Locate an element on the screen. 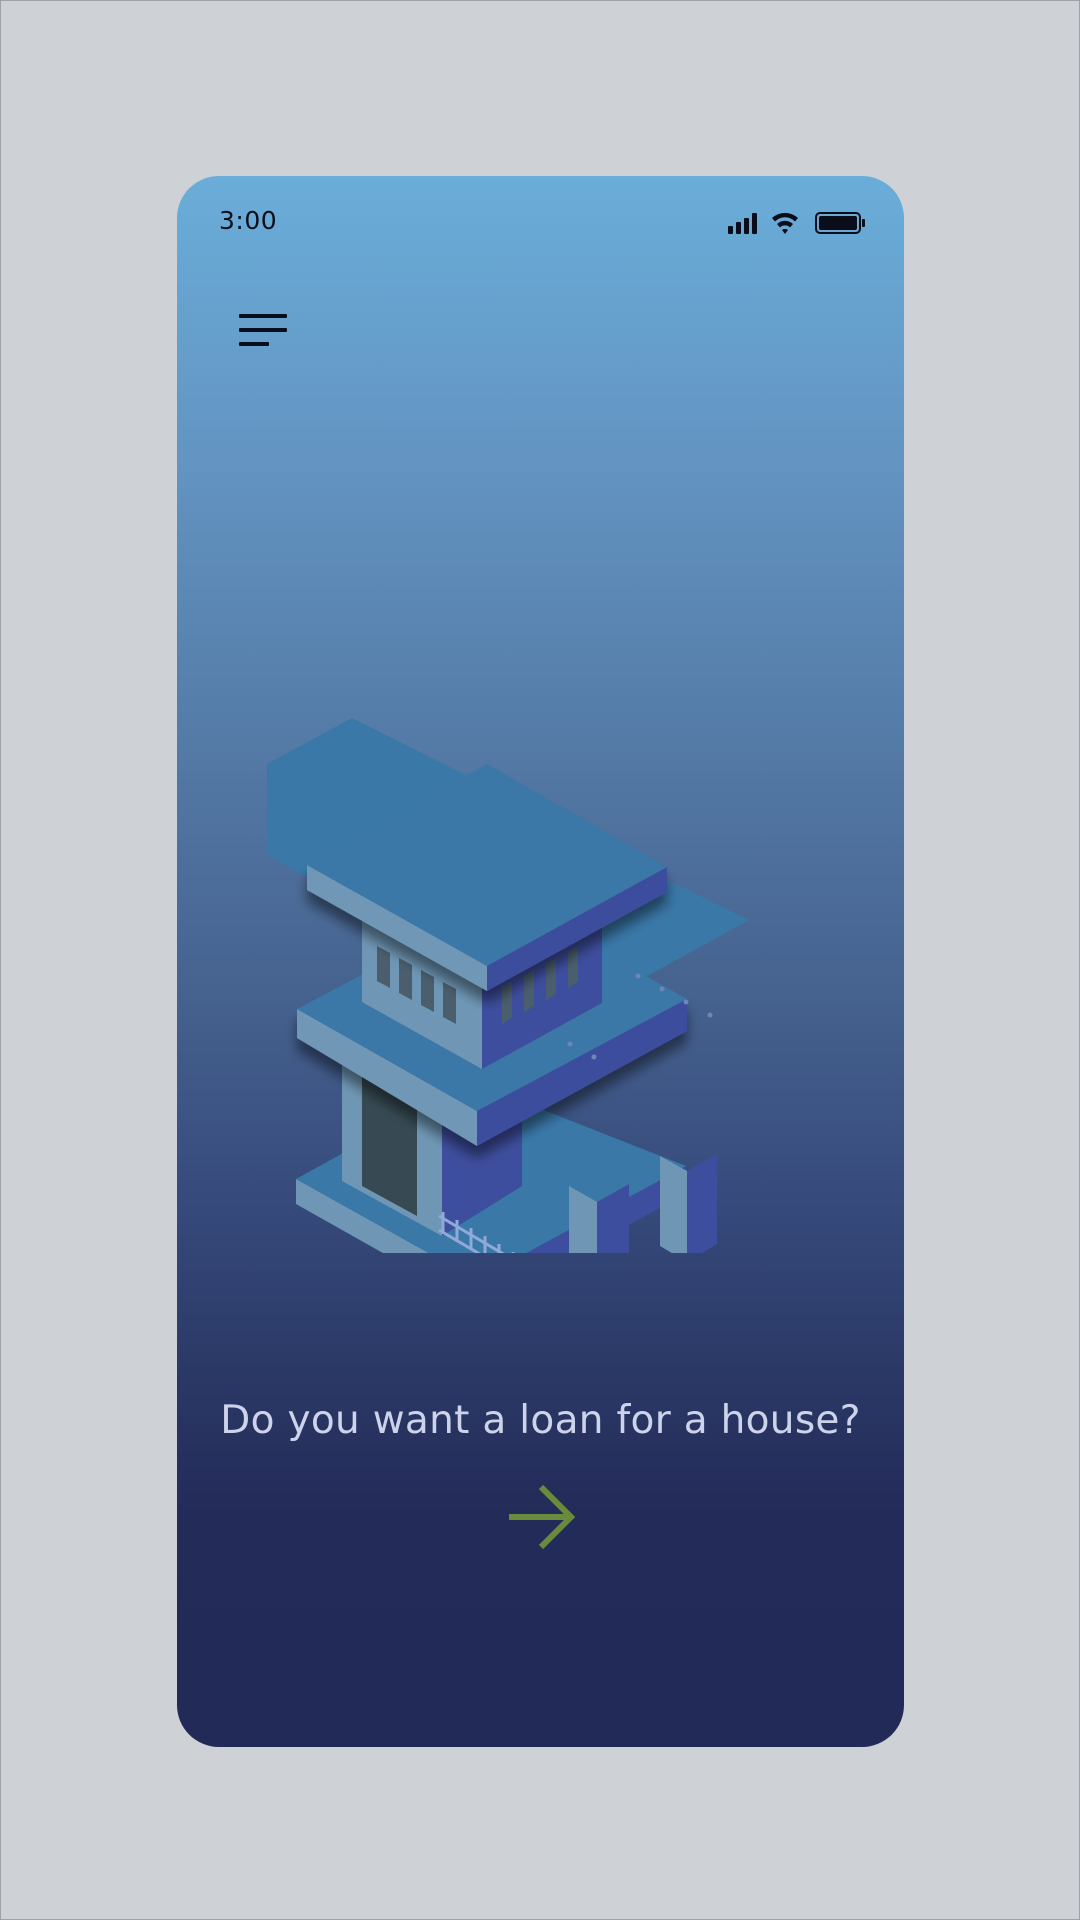 The width and height of the screenshot is (1080, 1920). wifi-icon is located at coordinates (785, 223).